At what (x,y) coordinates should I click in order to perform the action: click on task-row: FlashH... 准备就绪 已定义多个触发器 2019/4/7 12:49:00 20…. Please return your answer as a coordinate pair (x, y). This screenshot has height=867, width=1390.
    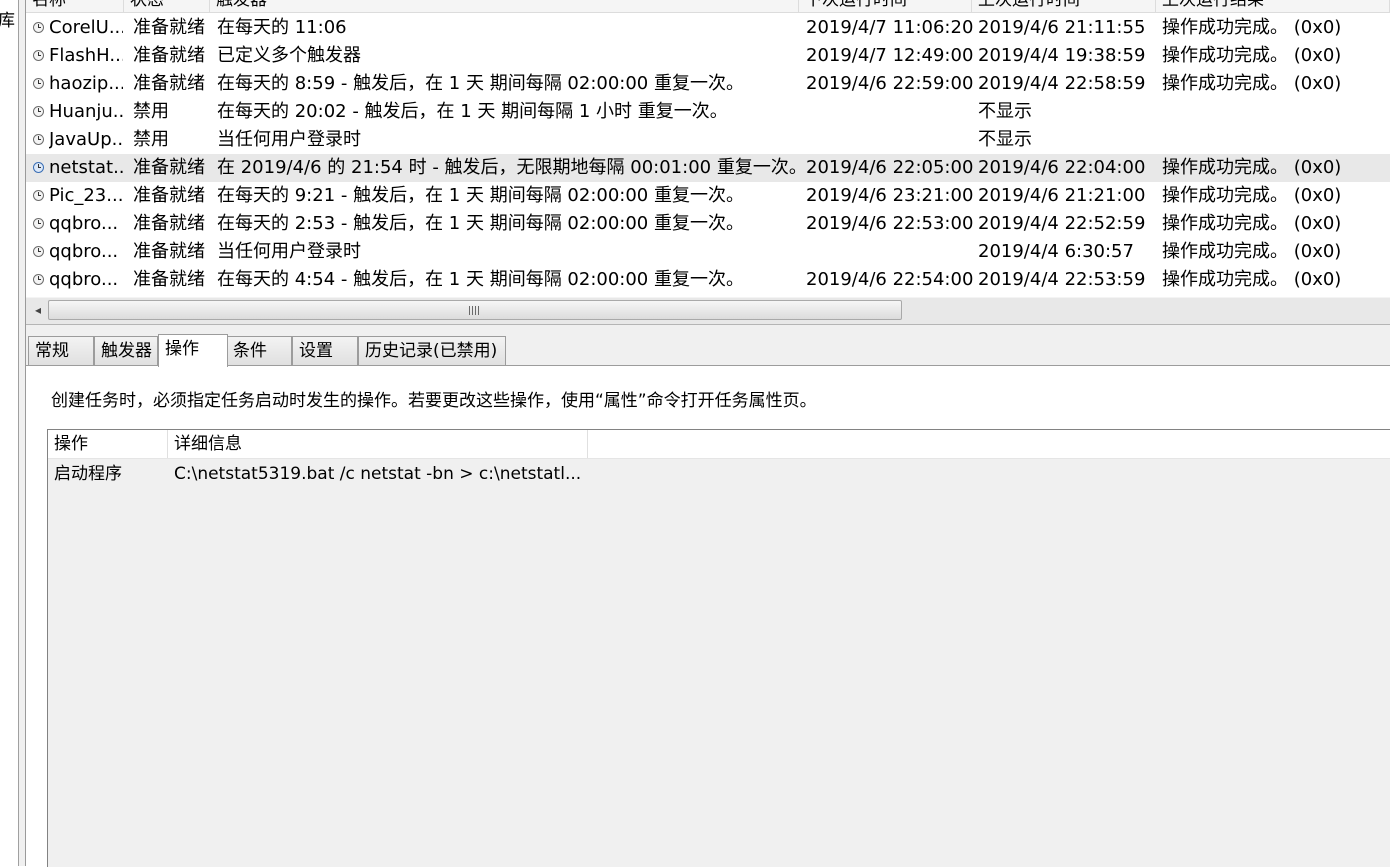
    Looking at the image, I should click on (708, 56).